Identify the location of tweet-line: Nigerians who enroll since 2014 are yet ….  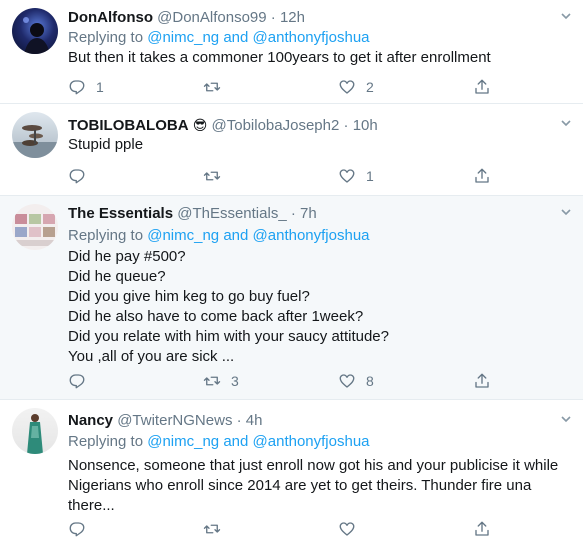
(300, 485).